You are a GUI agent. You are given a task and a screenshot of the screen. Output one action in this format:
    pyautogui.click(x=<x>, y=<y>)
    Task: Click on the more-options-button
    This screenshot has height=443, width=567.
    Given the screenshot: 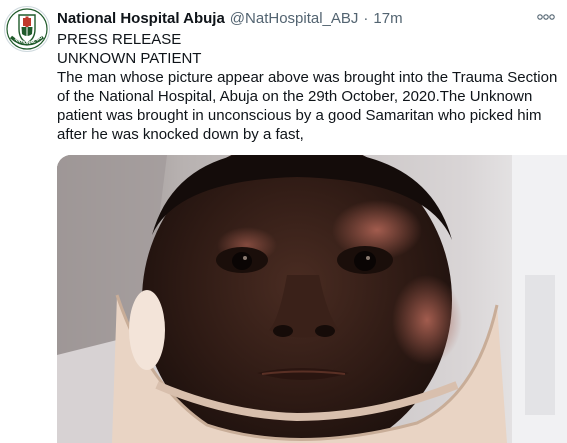 What is the action you would take?
    pyautogui.click(x=546, y=17)
    